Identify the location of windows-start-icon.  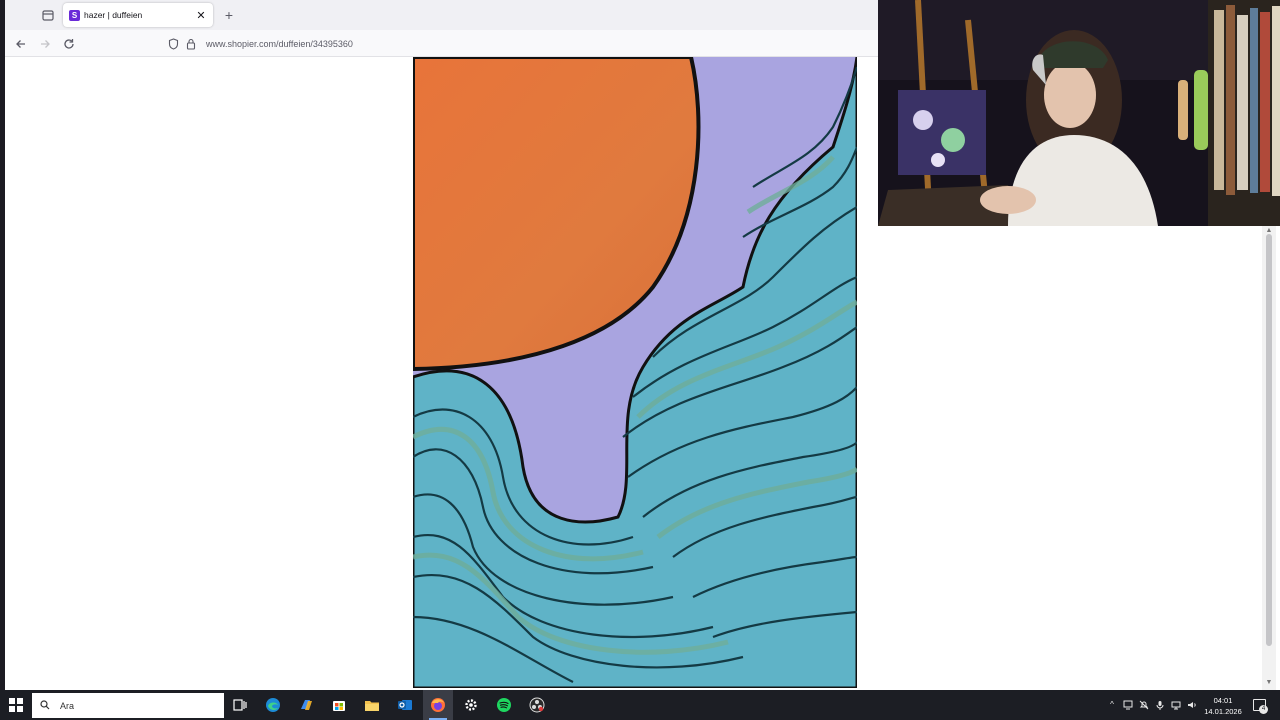
(16, 705).